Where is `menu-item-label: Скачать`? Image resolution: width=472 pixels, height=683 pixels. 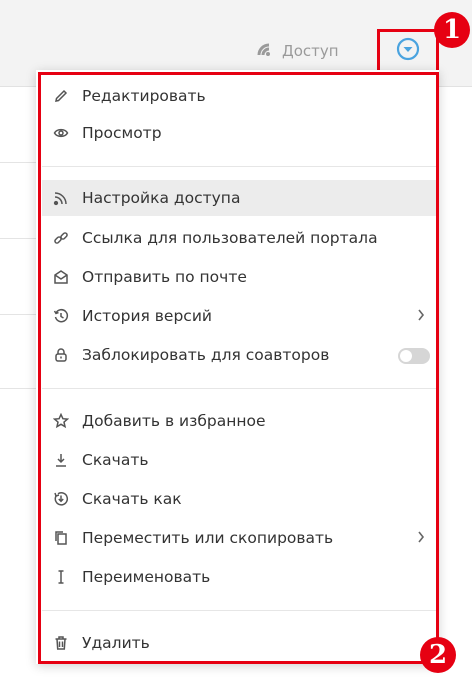 menu-item-label: Скачать is located at coordinates (115, 460).